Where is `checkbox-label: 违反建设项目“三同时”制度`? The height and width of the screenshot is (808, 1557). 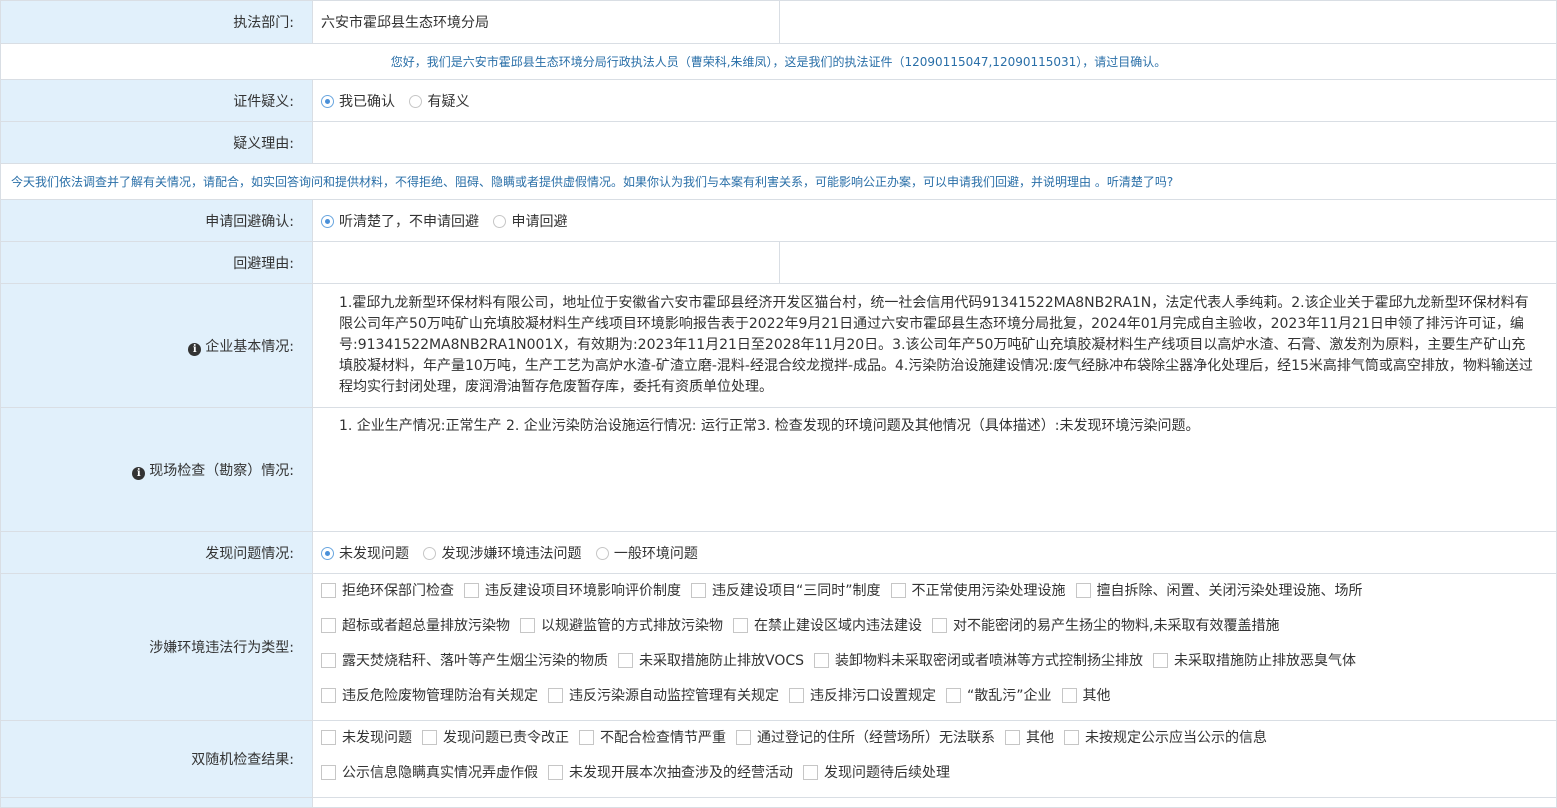 checkbox-label: 违反建设项目“三同时”制度 is located at coordinates (796, 591).